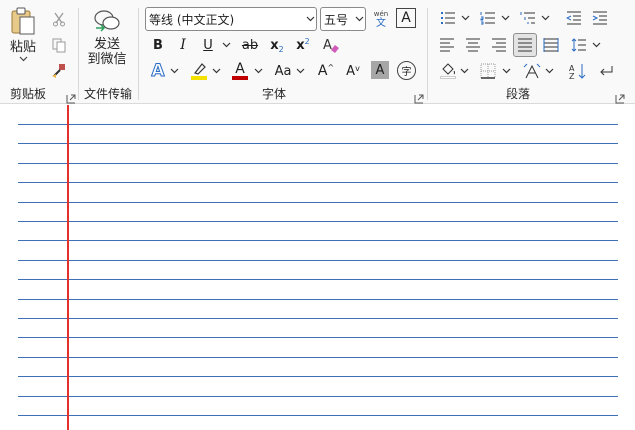  I want to click on paste-button: 粘贴, so click(23, 42).